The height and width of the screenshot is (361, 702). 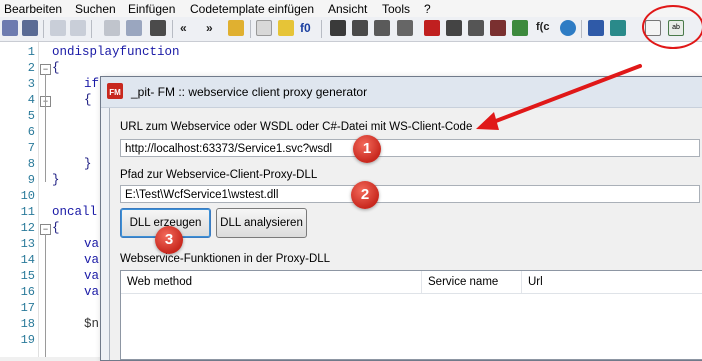 I want to click on step-badge-3: 3, so click(x=169, y=240).